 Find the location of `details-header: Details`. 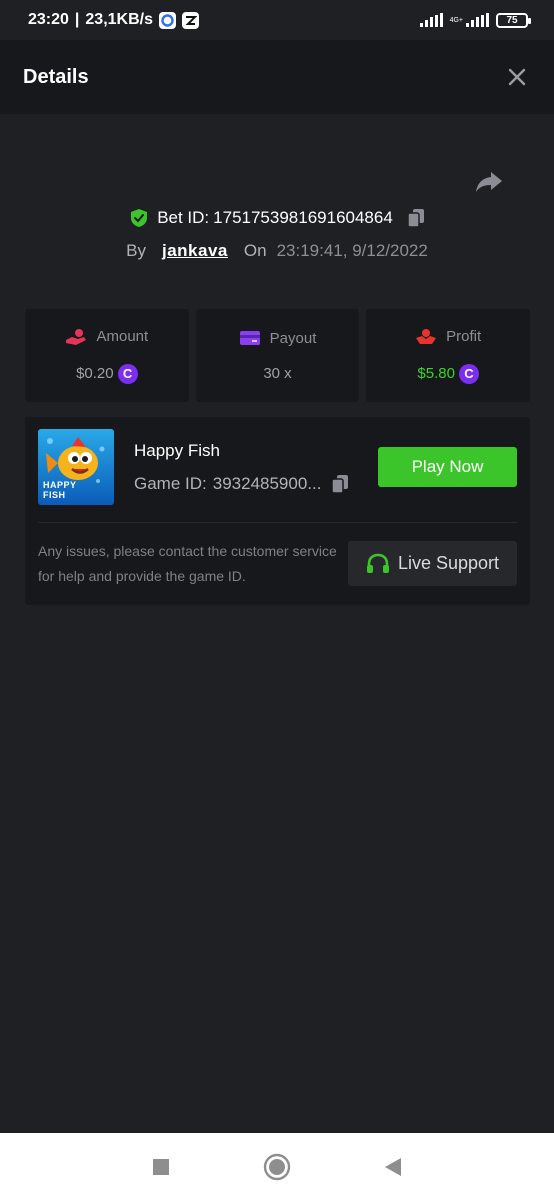

details-header: Details is located at coordinates (277, 77).